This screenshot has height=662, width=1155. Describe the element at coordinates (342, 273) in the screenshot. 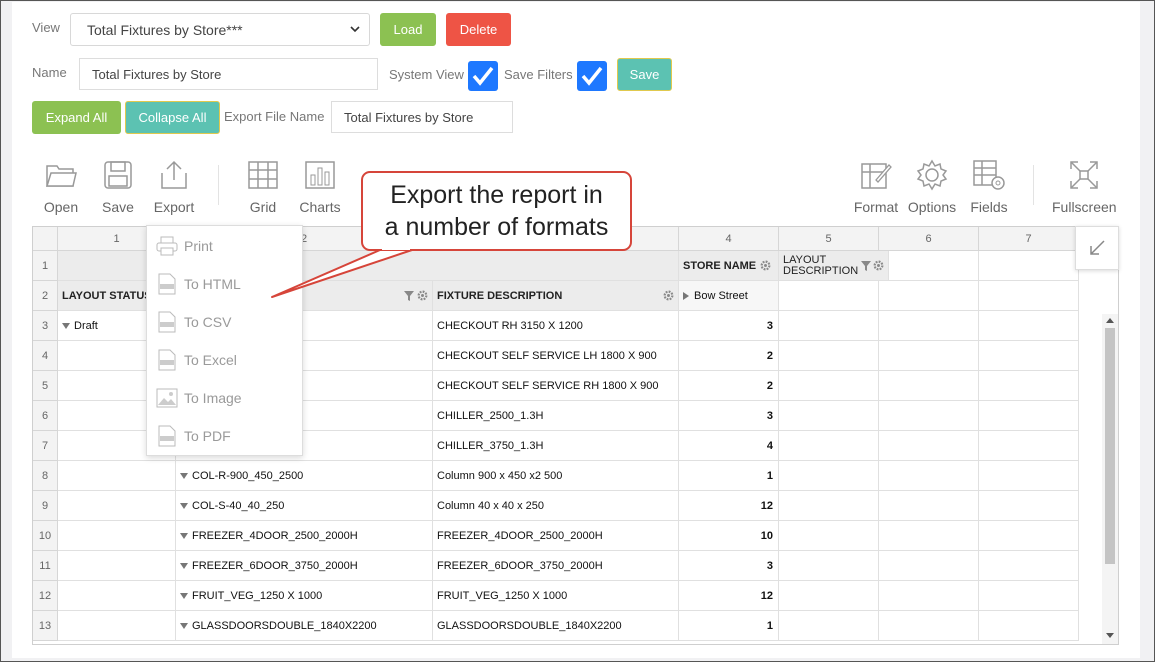

I see `callout-pointer` at that location.